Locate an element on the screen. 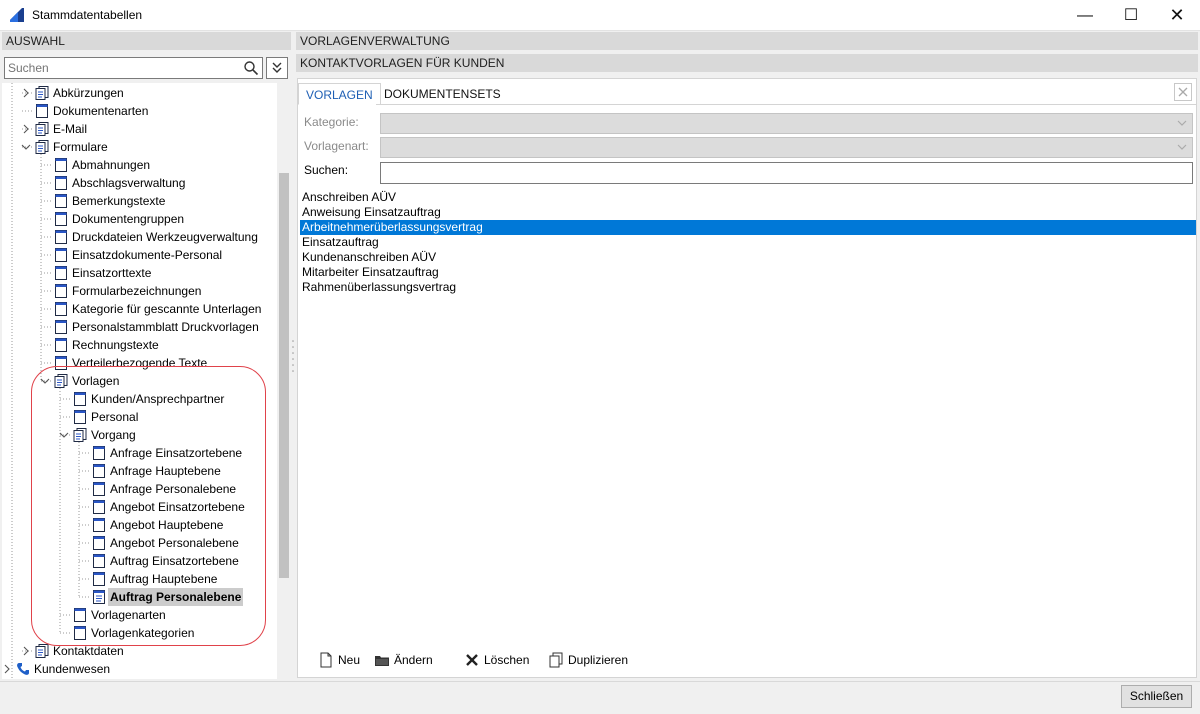 The image size is (1200, 714). tree-node: Formularbezeichnungen is located at coordinates (139, 291).